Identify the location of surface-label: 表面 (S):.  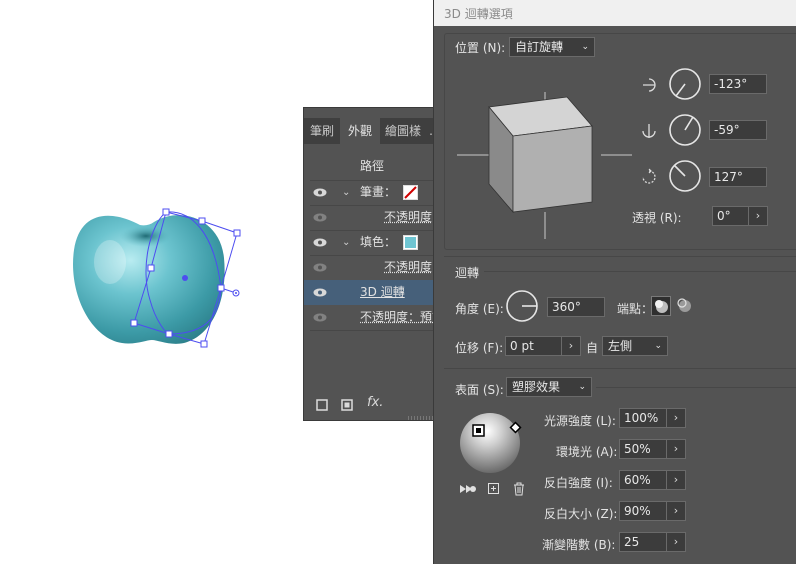
(479, 389).